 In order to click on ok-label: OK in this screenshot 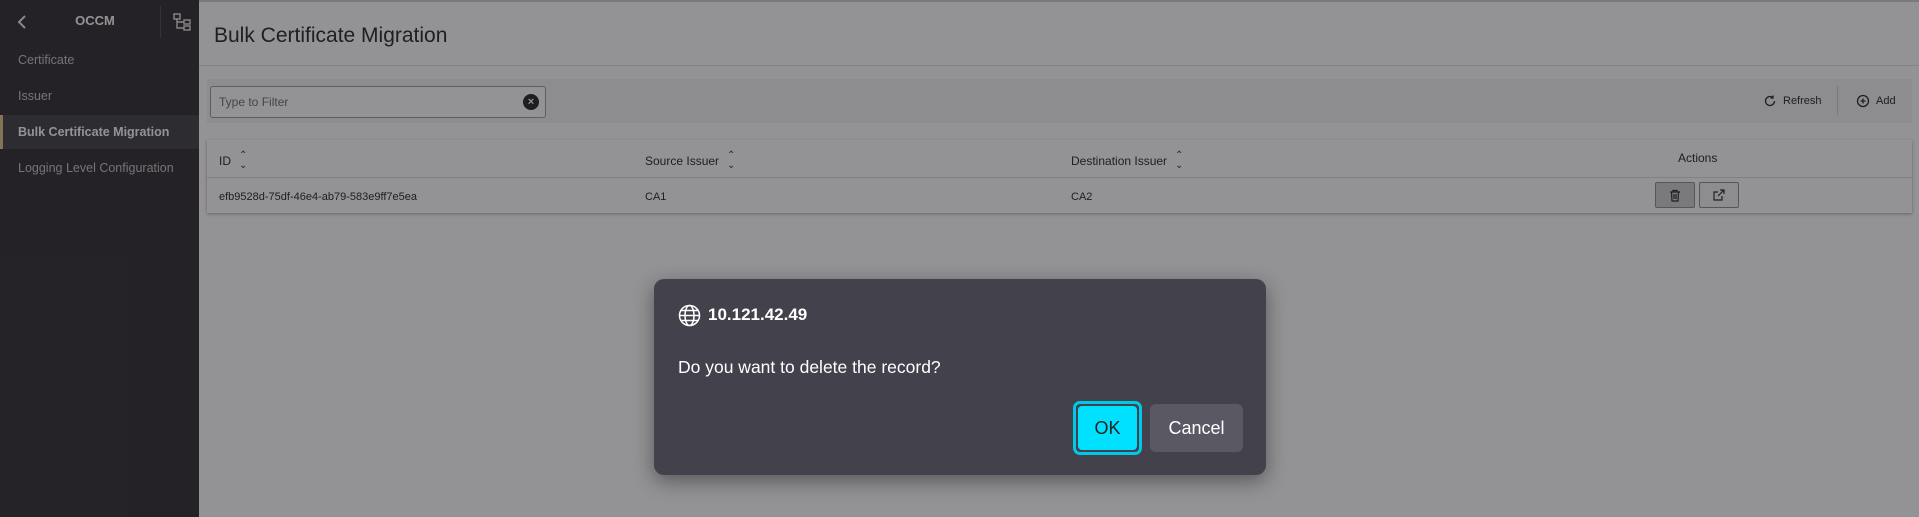, I will do `click(1107, 428)`.